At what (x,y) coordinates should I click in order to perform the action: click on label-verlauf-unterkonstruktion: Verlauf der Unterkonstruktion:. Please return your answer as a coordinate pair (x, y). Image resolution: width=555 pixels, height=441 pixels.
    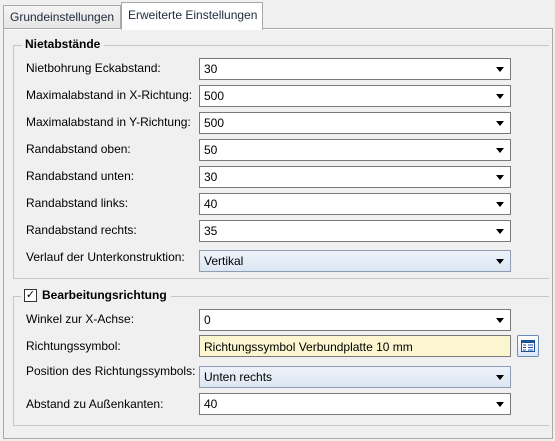
    Looking at the image, I should click on (105, 257).